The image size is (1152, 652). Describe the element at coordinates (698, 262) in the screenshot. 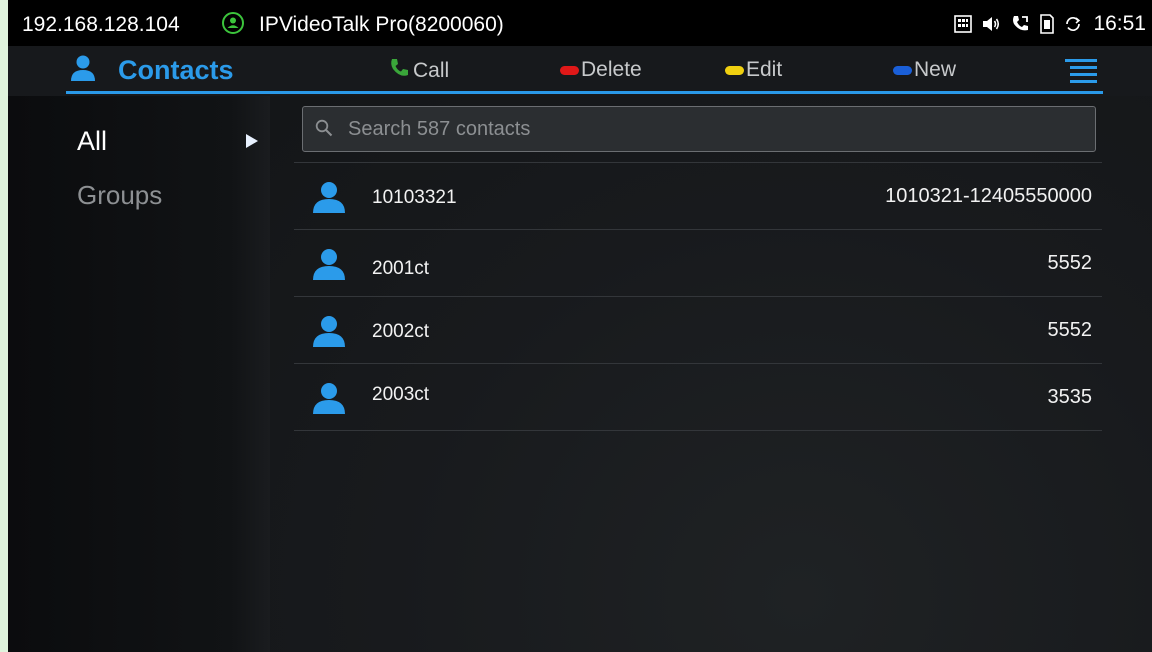

I see `contact-row: 2001ct 5552` at that location.